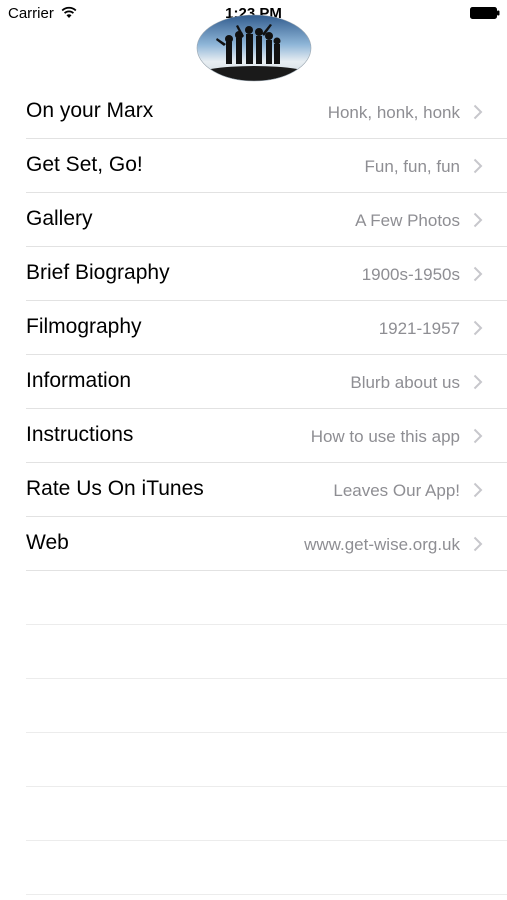 This screenshot has height=900, width=507. I want to click on menu-item-information: Information Blurb about us, so click(266, 382).